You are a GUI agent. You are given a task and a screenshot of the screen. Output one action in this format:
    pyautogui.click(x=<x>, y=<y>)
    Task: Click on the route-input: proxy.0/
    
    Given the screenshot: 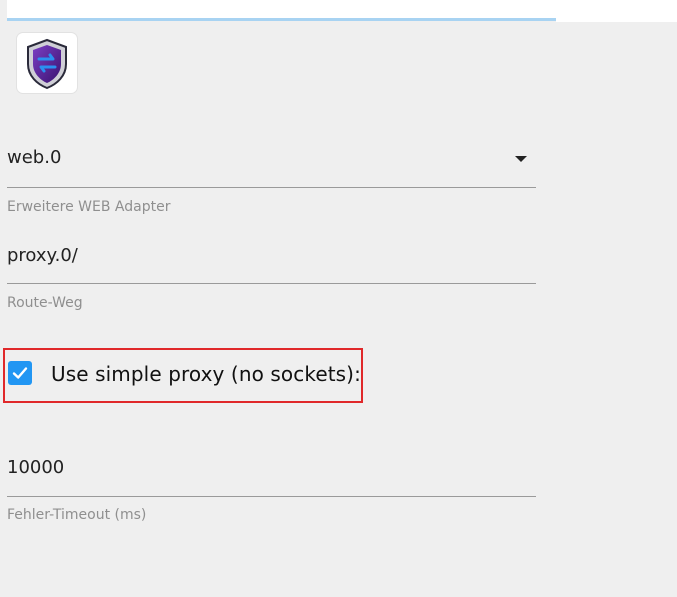 What is the action you would take?
    pyautogui.click(x=42, y=255)
    